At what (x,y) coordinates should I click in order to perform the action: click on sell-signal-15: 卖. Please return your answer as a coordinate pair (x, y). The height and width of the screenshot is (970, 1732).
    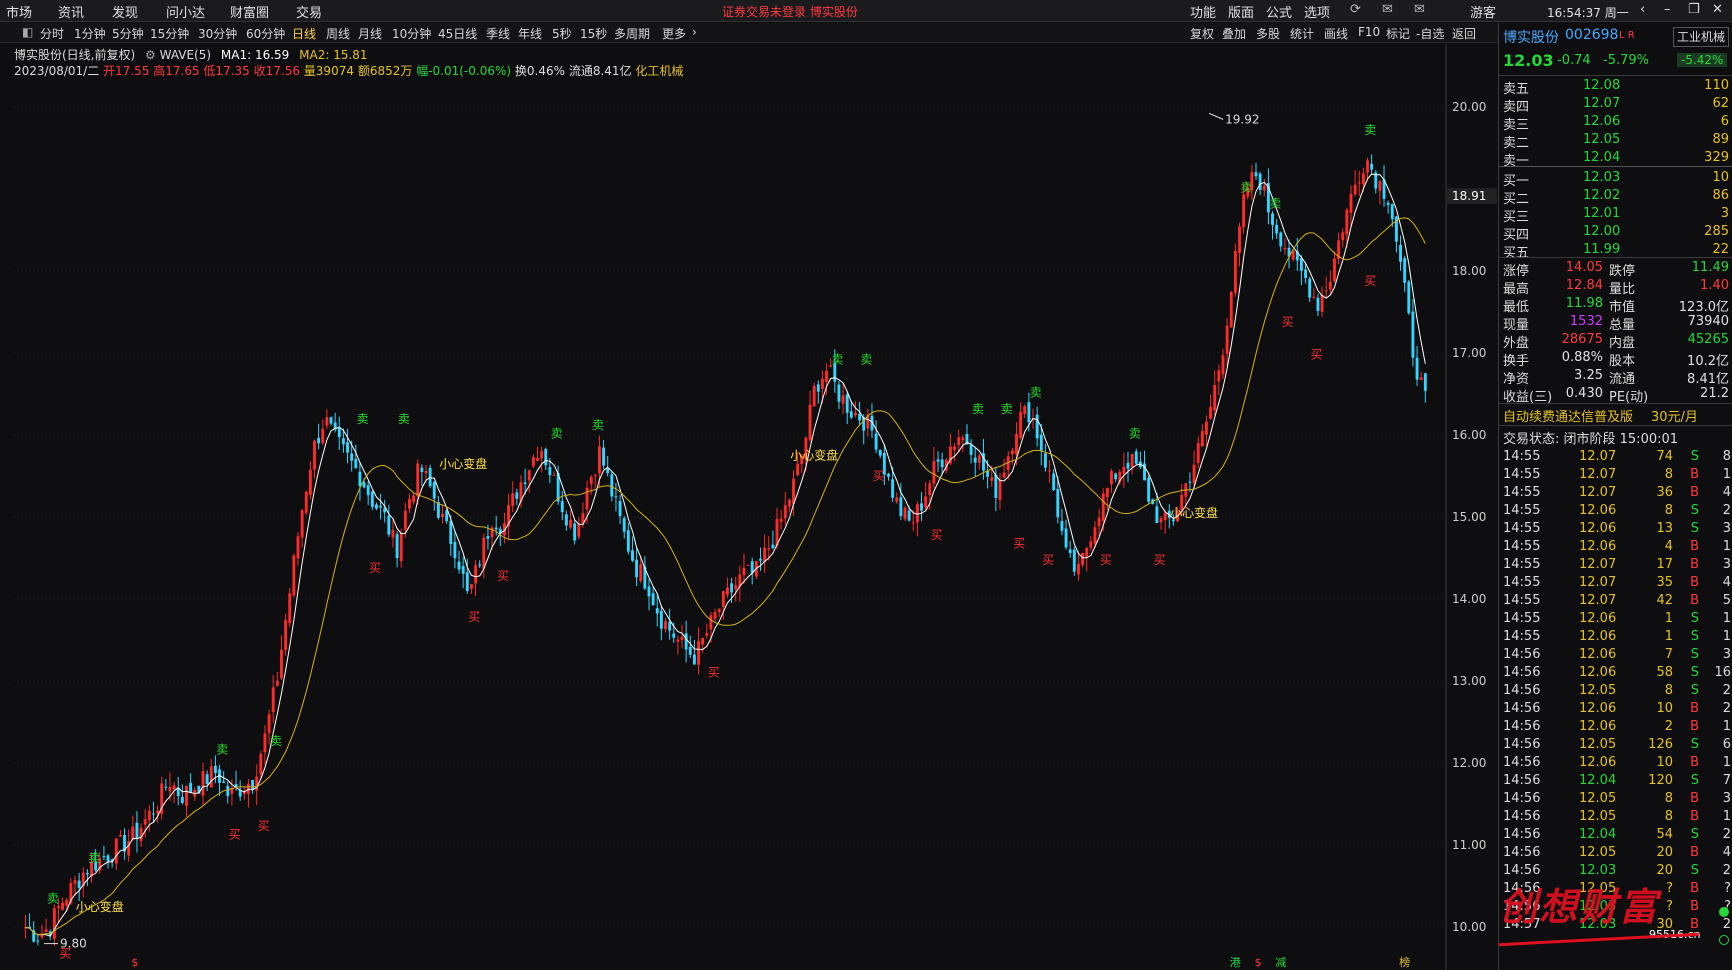
    Looking at the image, I should click on (1275, 204).